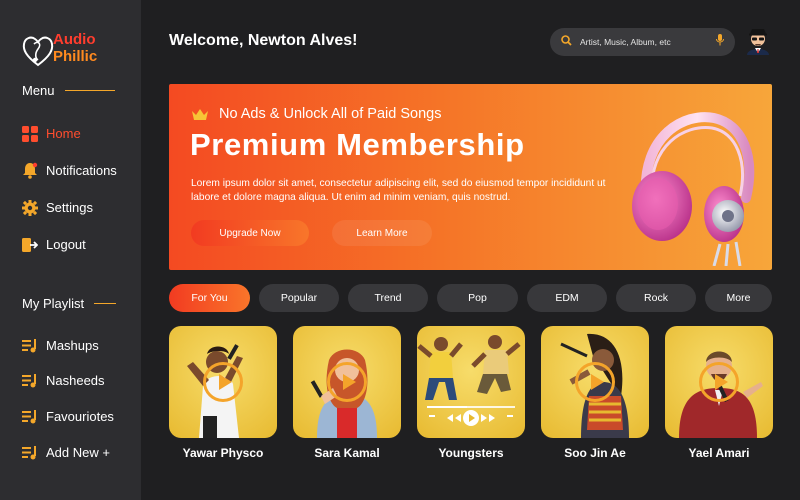 The width and height of the screenshot is (800, 500). I want to click on sidebar-item-logout: Logout, so click(53, 244).